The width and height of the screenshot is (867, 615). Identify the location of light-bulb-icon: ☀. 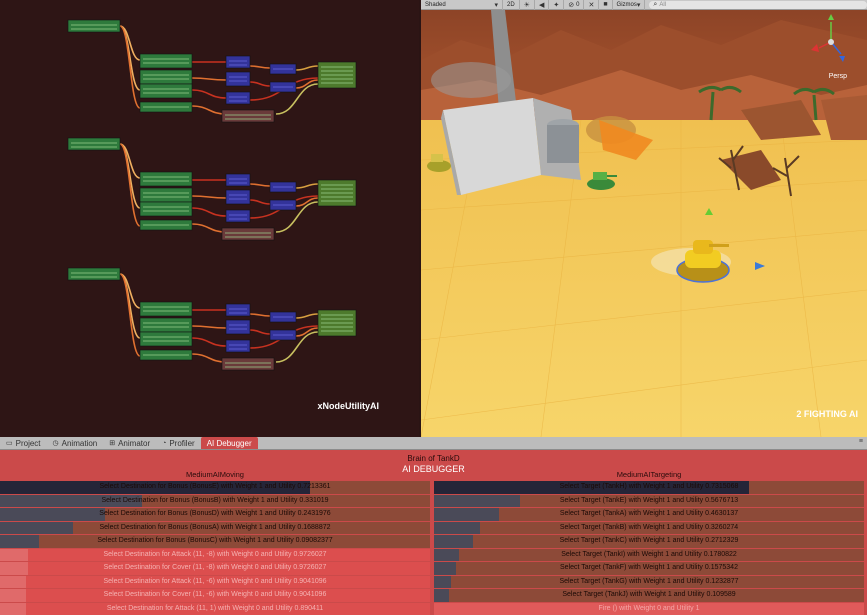
(526, 5).